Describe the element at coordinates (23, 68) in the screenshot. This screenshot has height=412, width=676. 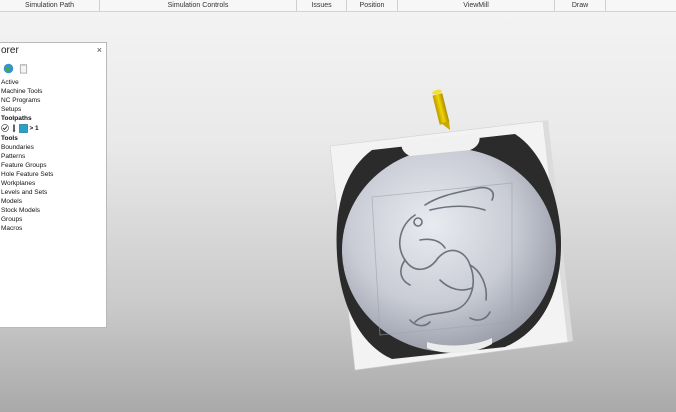
I see `clipboard-icon` at that location.